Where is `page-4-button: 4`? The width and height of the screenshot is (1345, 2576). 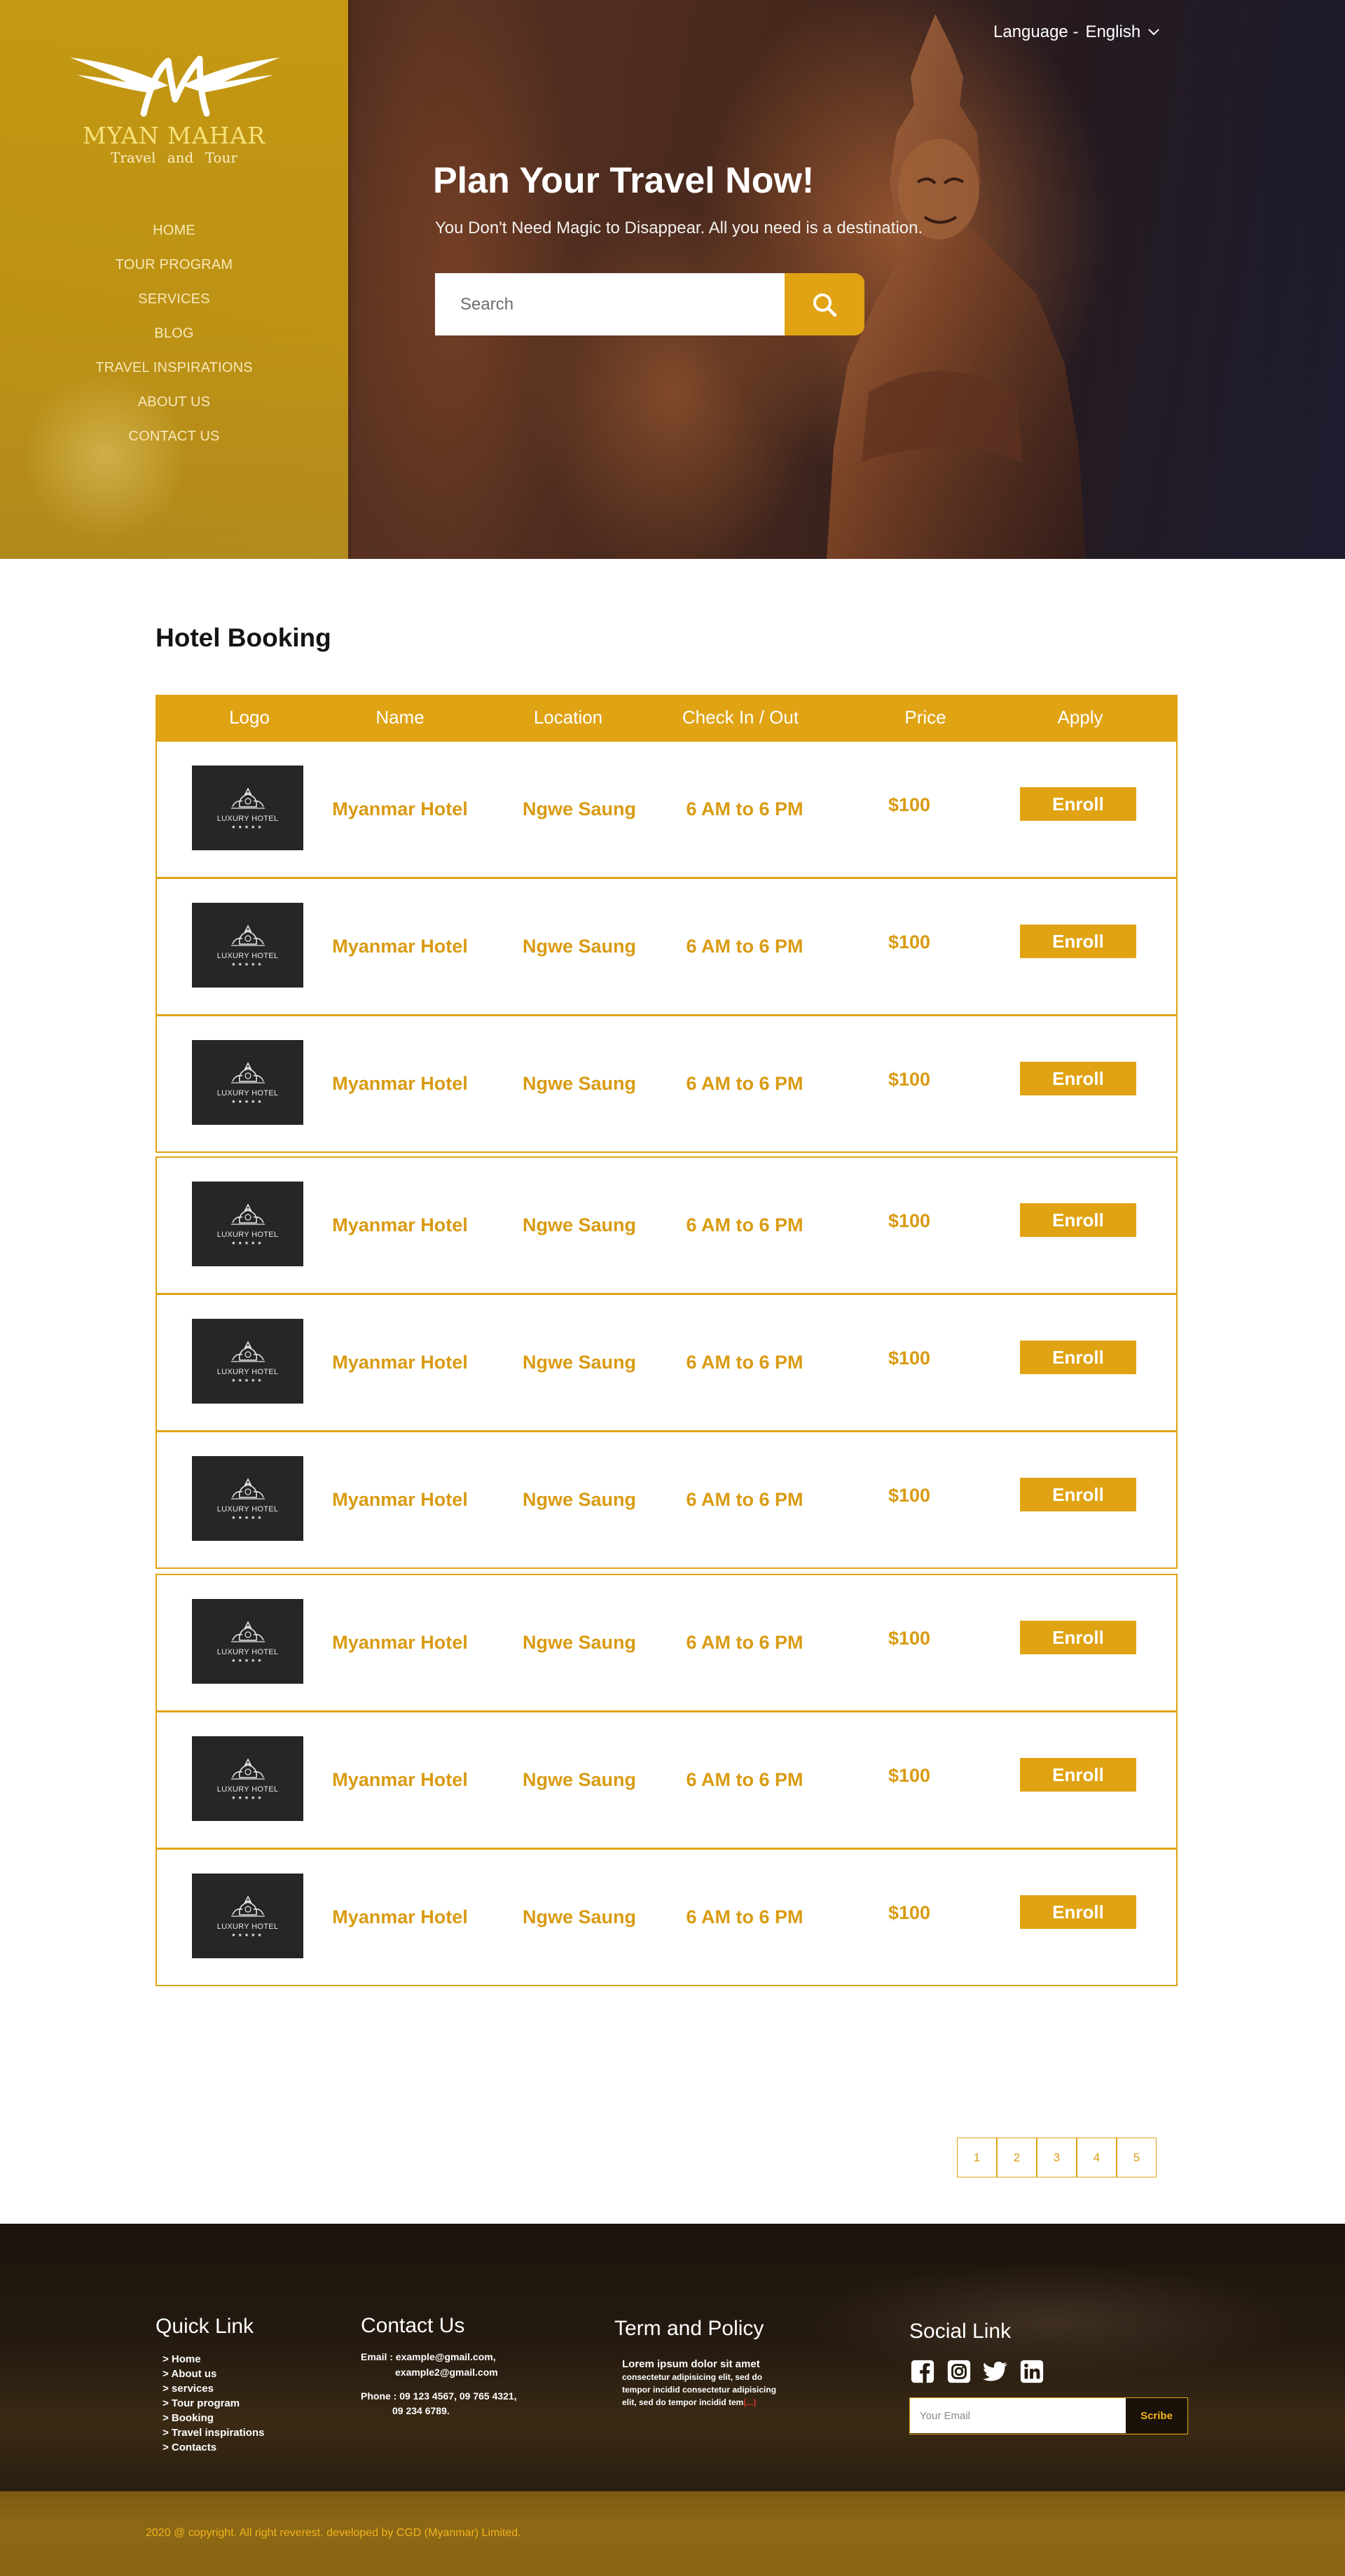
page-4-button: 4 is located at coordinates (1097, 2157).